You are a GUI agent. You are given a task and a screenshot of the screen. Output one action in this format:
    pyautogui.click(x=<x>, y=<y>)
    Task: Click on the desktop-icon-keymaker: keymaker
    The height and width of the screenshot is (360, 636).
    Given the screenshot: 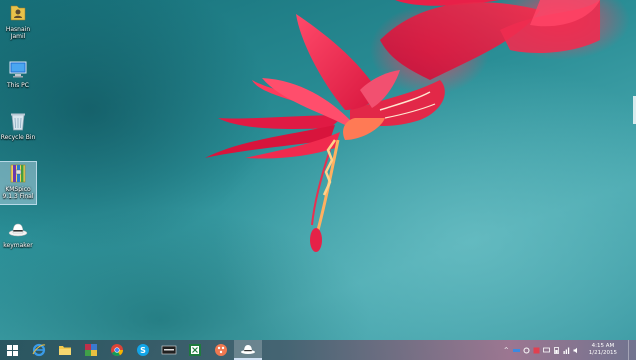 What is the action you would take?
    pyautogui.click(x=18, y=233)
    